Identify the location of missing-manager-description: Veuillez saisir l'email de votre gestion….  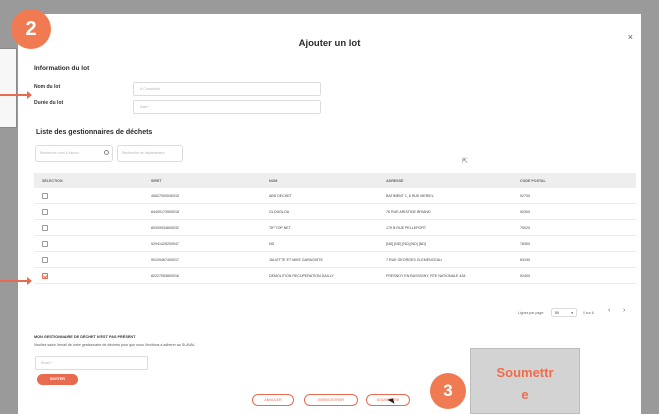
(114, 345).